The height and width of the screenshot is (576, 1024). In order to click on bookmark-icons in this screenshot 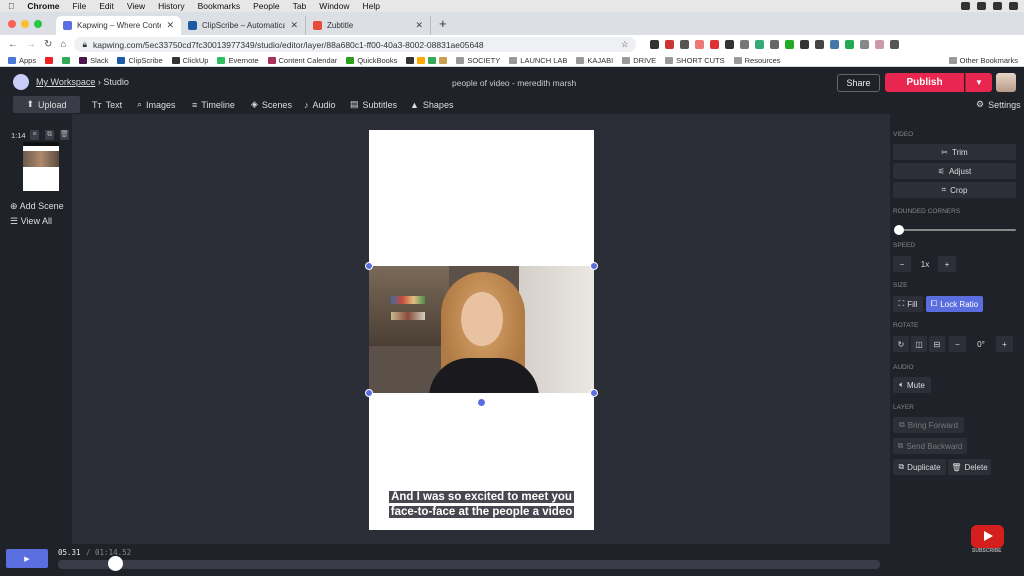, I will do `click(427, 60)`.